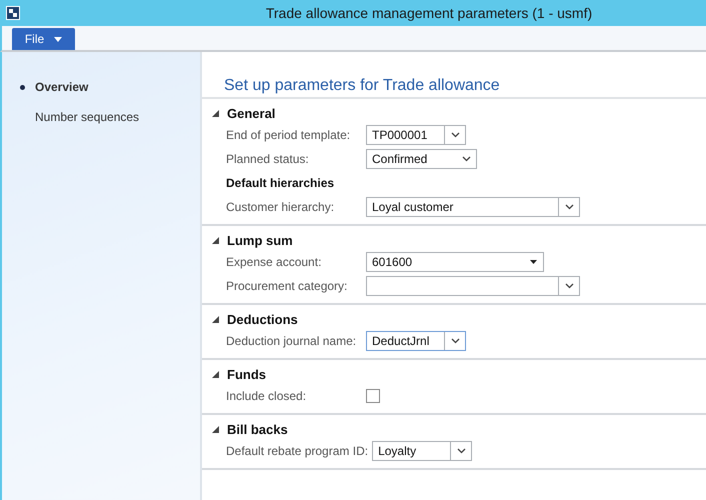 The height and width of the screenshot is (500, 706). What do you see at coordinates (13, 13) in the screenshot?
I see `app-icon` at bounding box center [13, 13].